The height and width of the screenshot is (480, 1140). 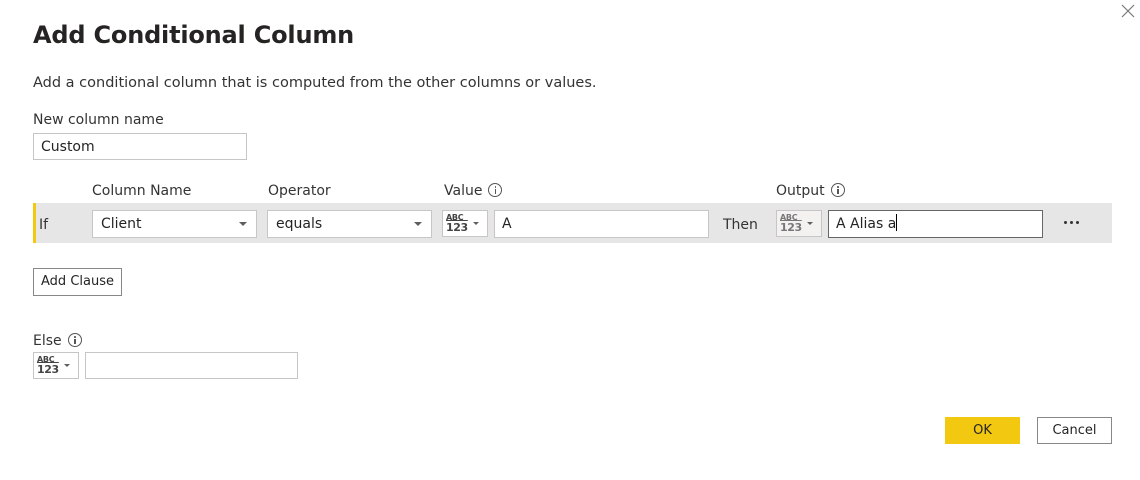 I want to click on add-clause-label: Add Clause, so click(x=77, y=281).